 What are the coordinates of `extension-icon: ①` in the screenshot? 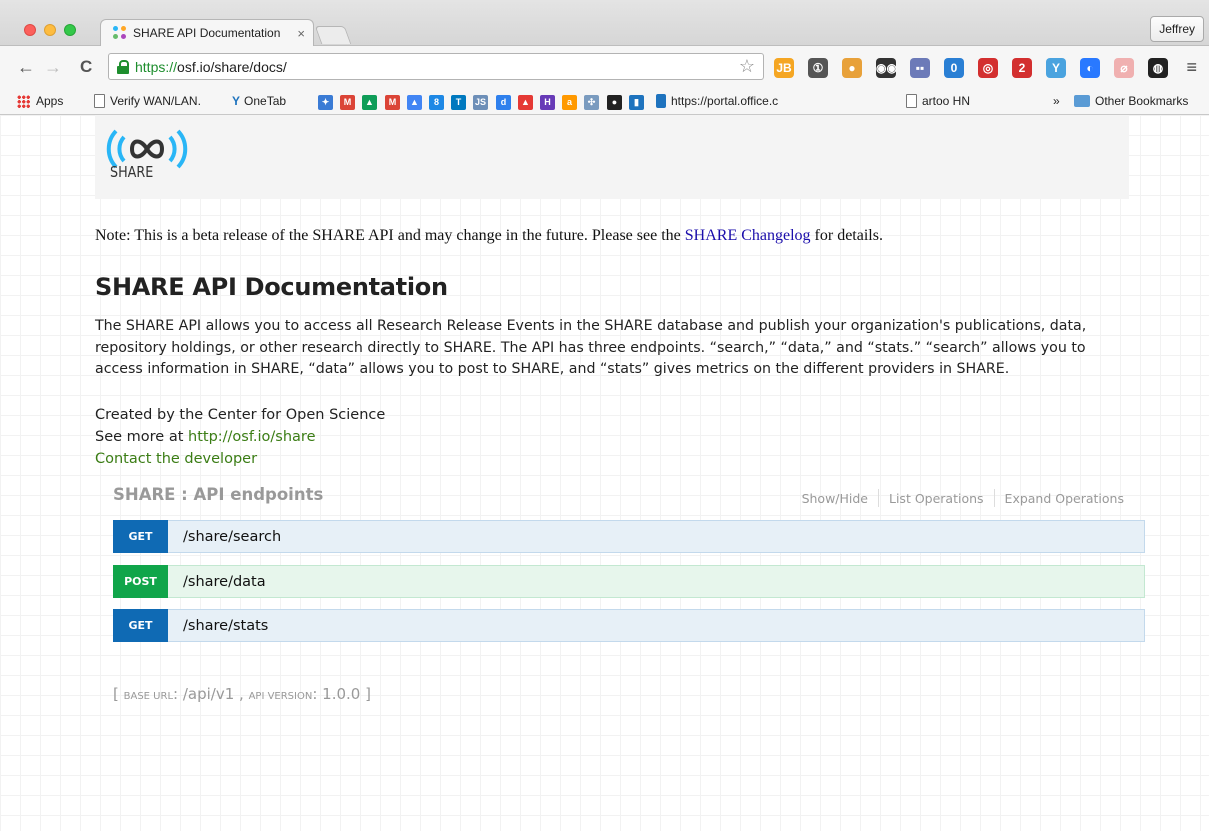 It's located at (818, 68).